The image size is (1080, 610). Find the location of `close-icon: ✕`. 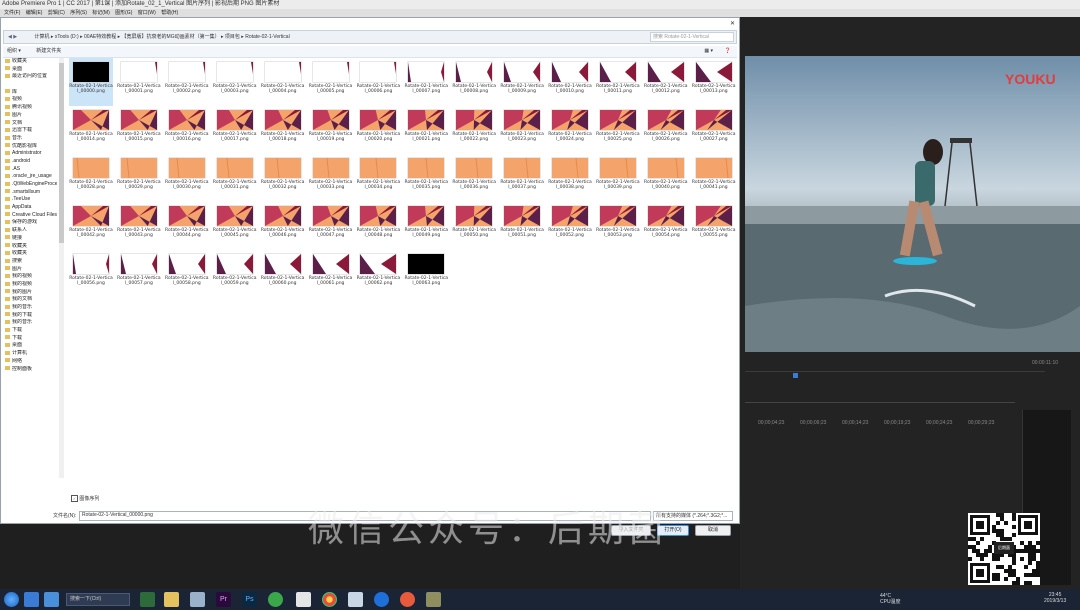

close-icon: ✕ is located at coordinates (732, 23).